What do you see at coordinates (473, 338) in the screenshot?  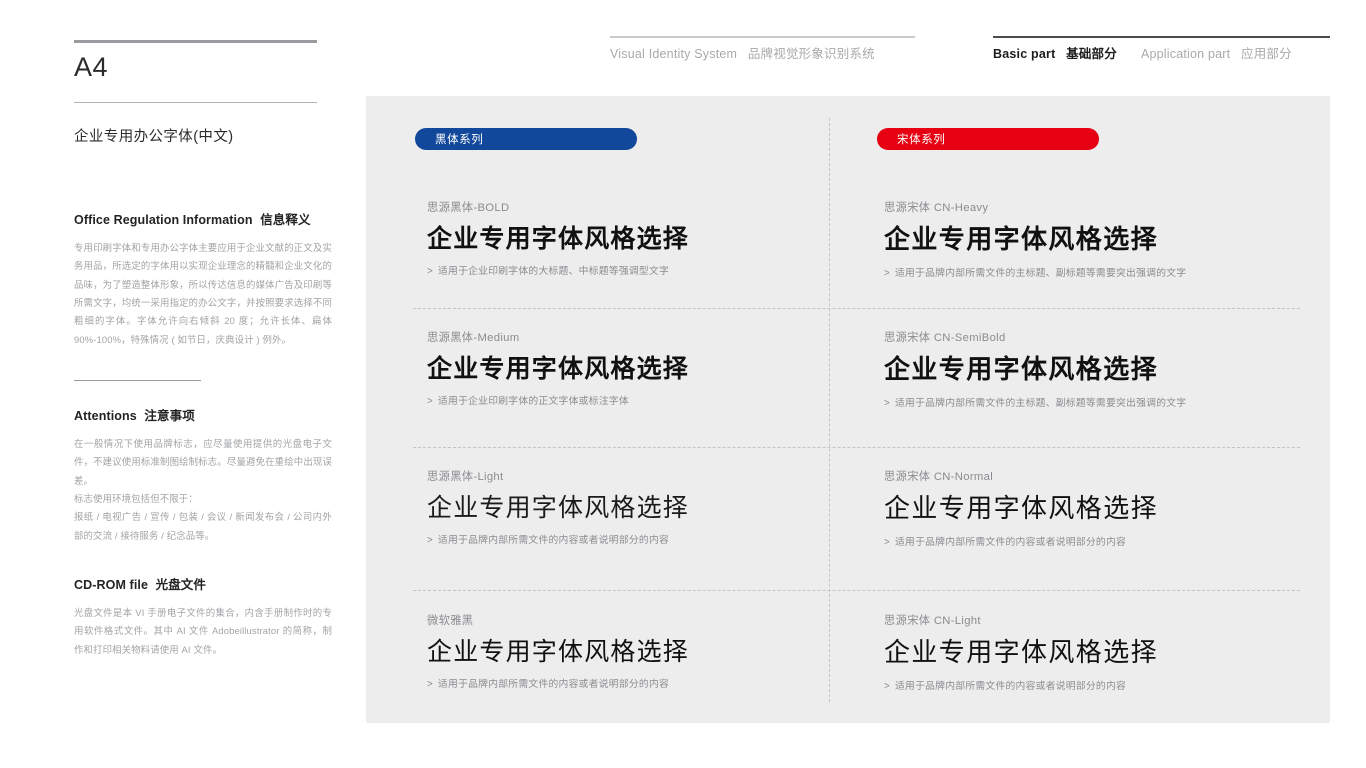 I see `specimen-font-name: 思源黑体-Medium` at bounding box center [473, 338].